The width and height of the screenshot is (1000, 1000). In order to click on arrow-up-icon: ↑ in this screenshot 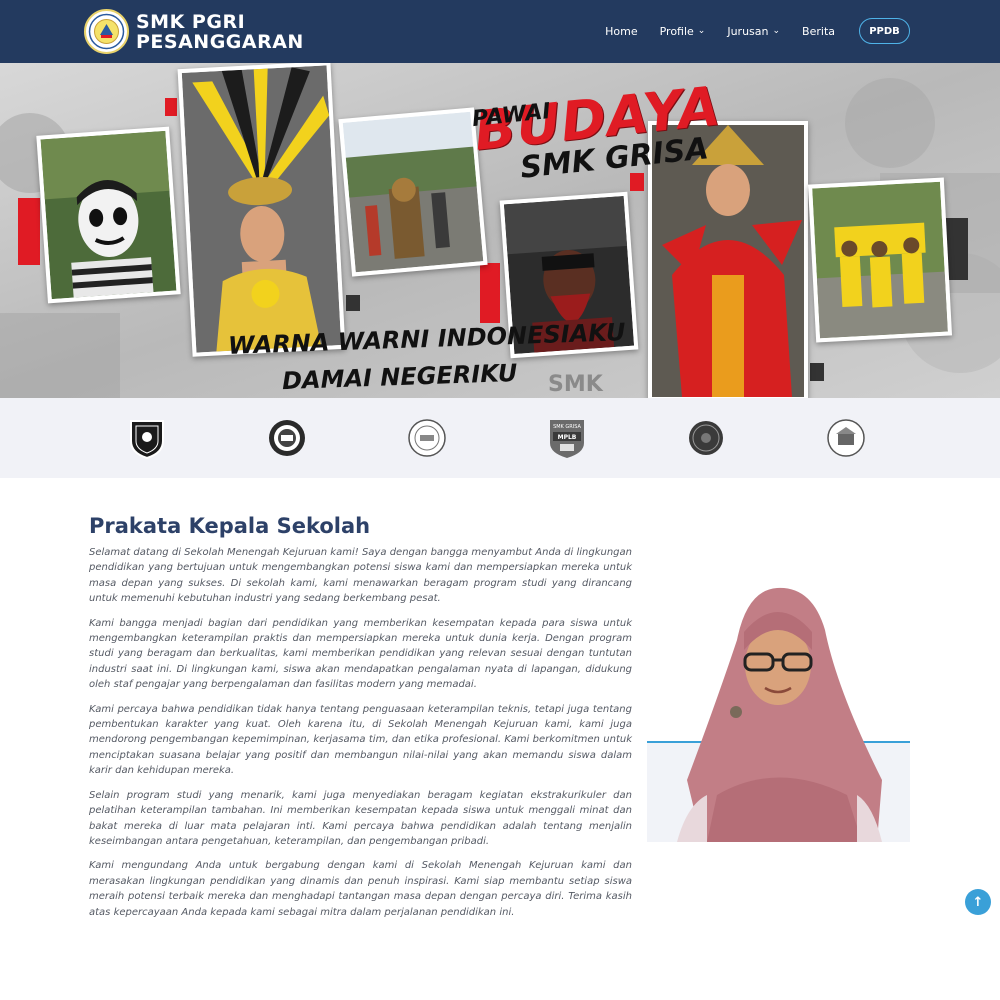, I will do `click(978, 902)`.